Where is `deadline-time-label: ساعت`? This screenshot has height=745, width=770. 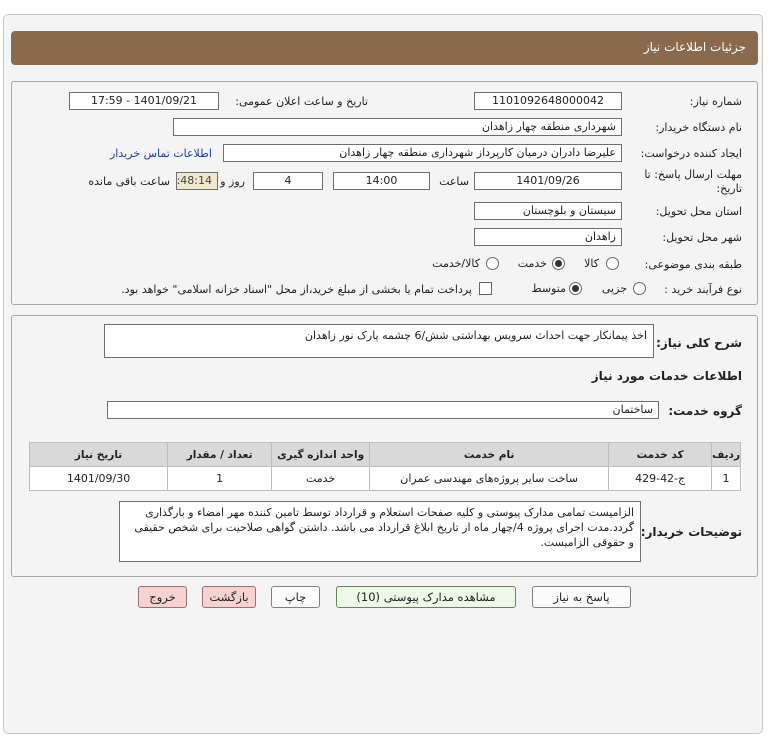 deadline-time-label: ساعت is located at coordinates (454, 181).